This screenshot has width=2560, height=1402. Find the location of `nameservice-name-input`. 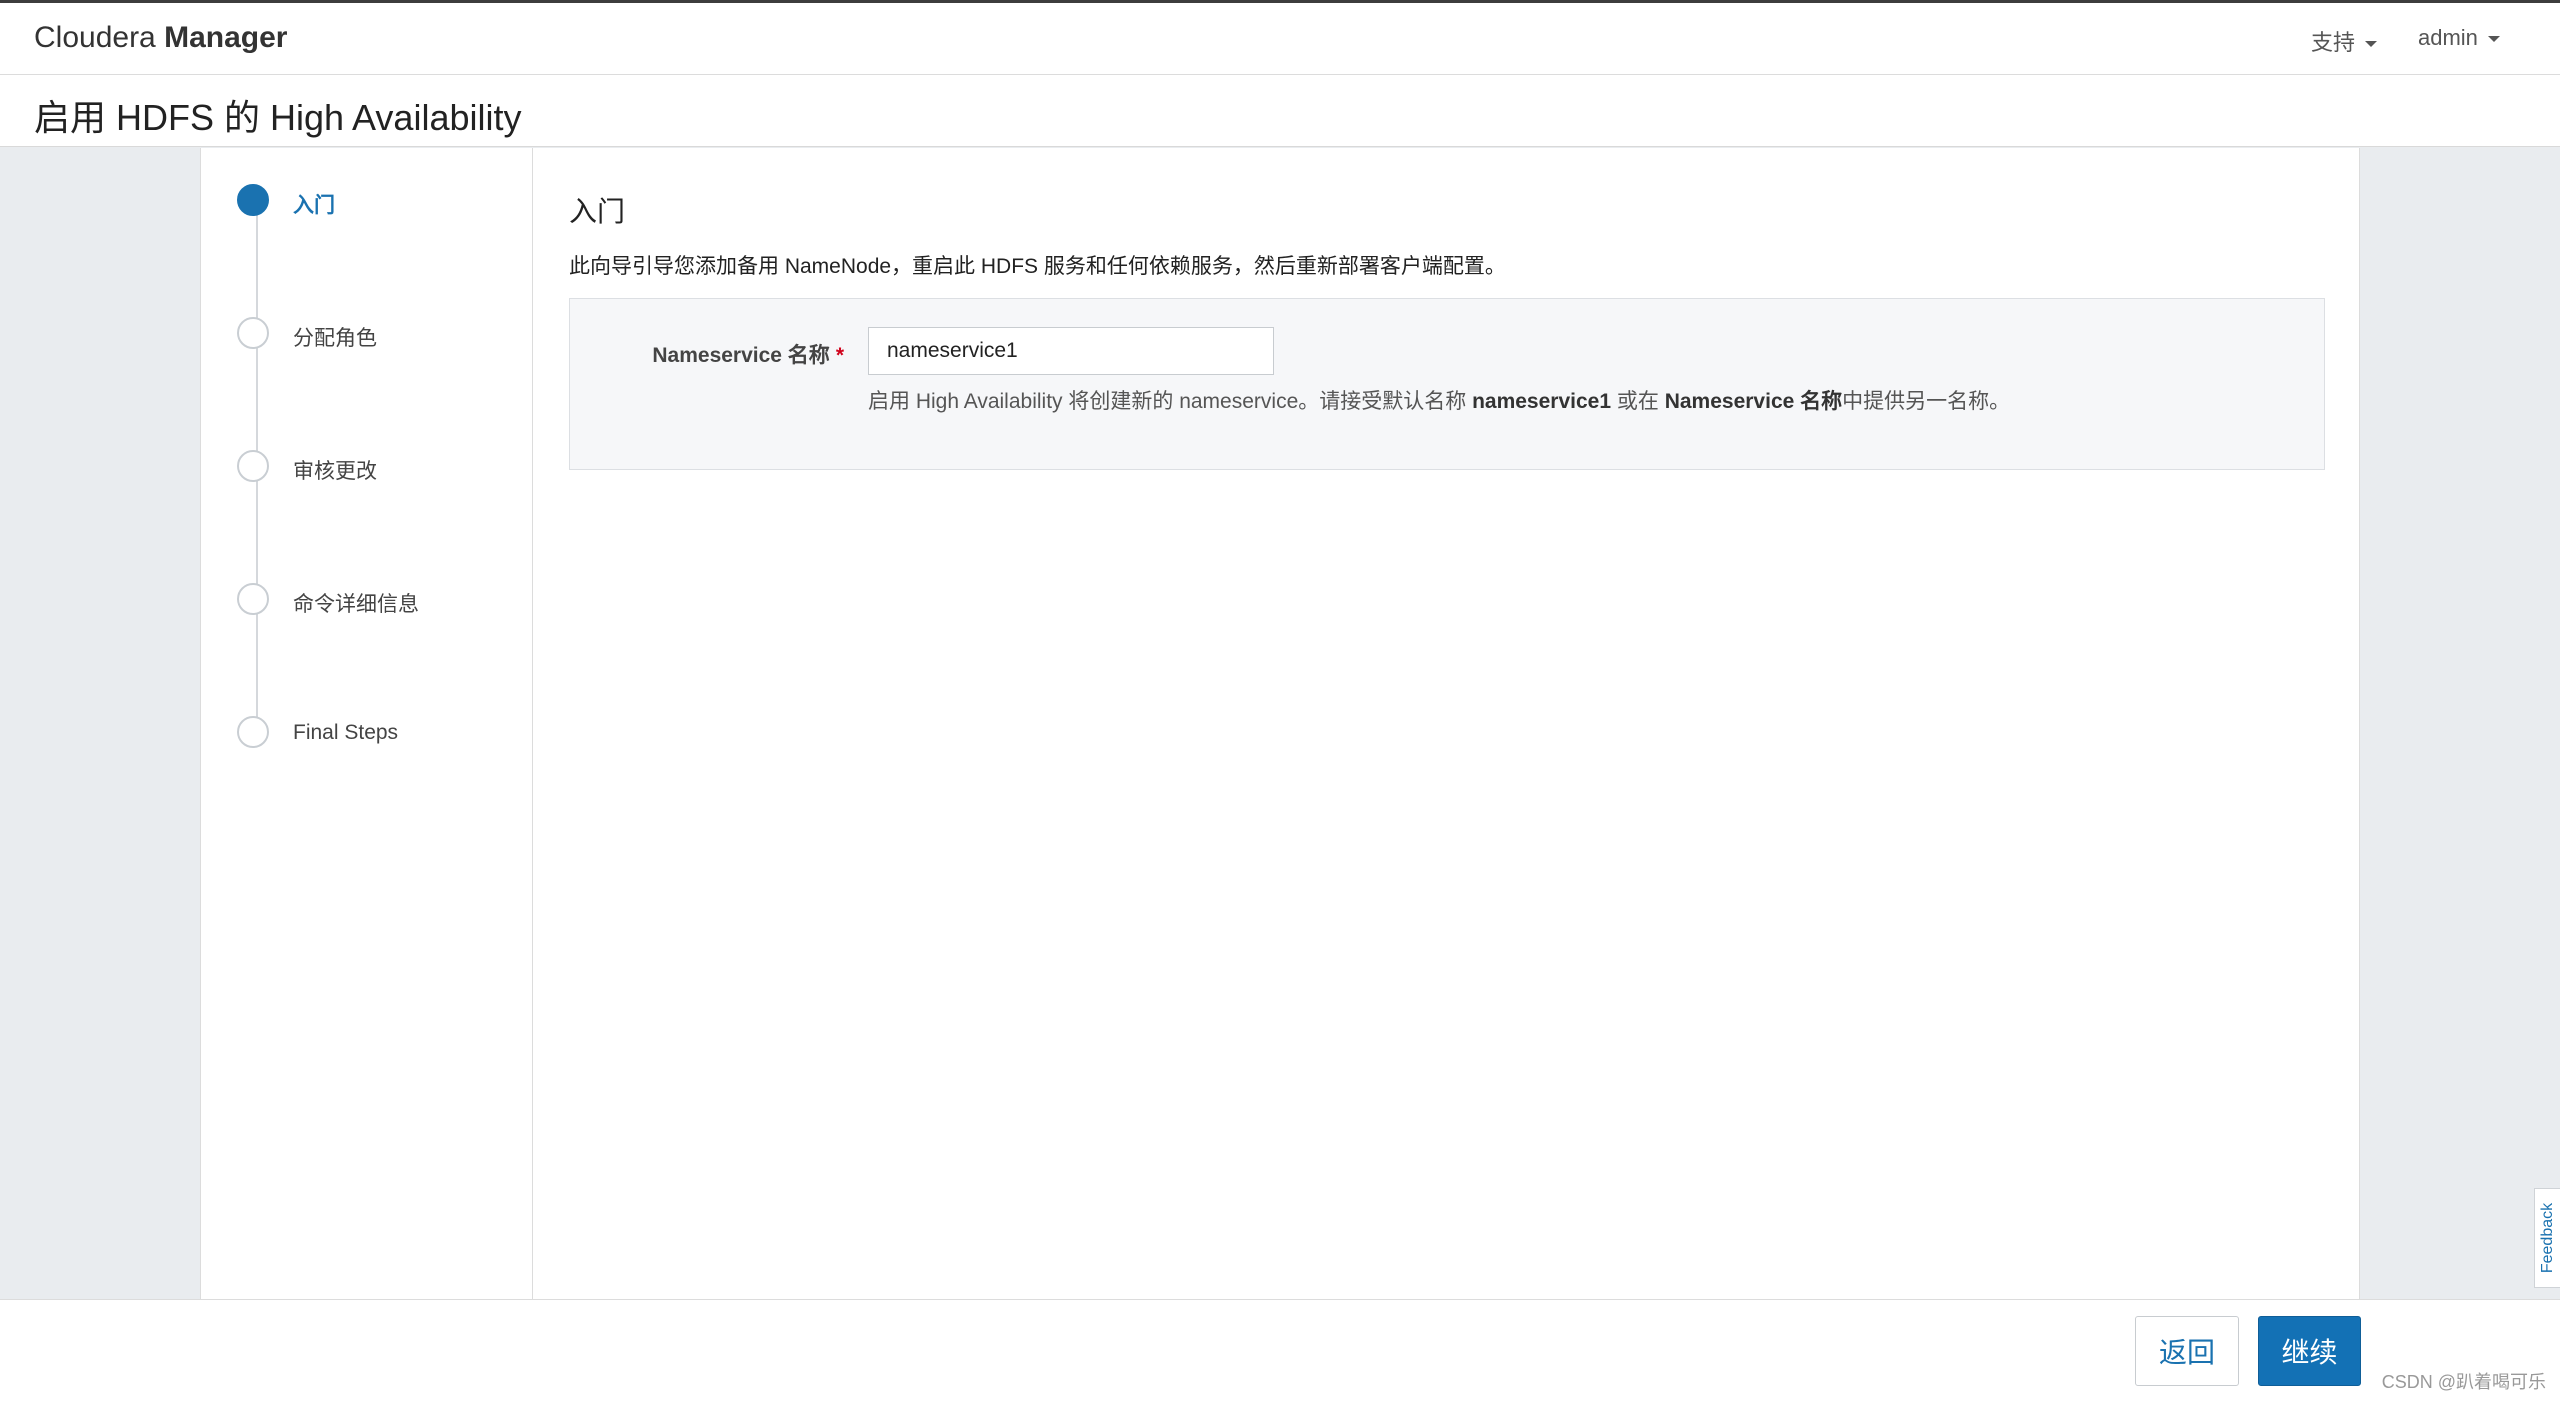

nameservice-name-input is located at coordinates (1071, 351).